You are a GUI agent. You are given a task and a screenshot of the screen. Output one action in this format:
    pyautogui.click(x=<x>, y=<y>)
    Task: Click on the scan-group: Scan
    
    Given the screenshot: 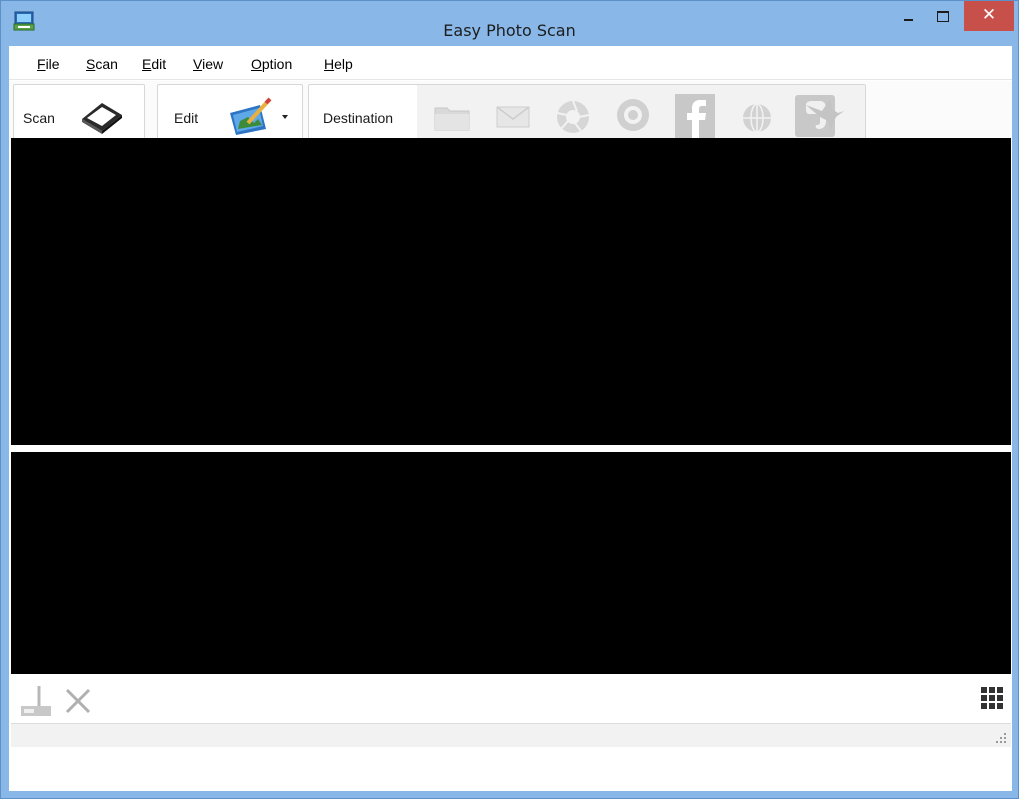 What is the action you would take?
    pyautogui.click(x=79, y=115)
    